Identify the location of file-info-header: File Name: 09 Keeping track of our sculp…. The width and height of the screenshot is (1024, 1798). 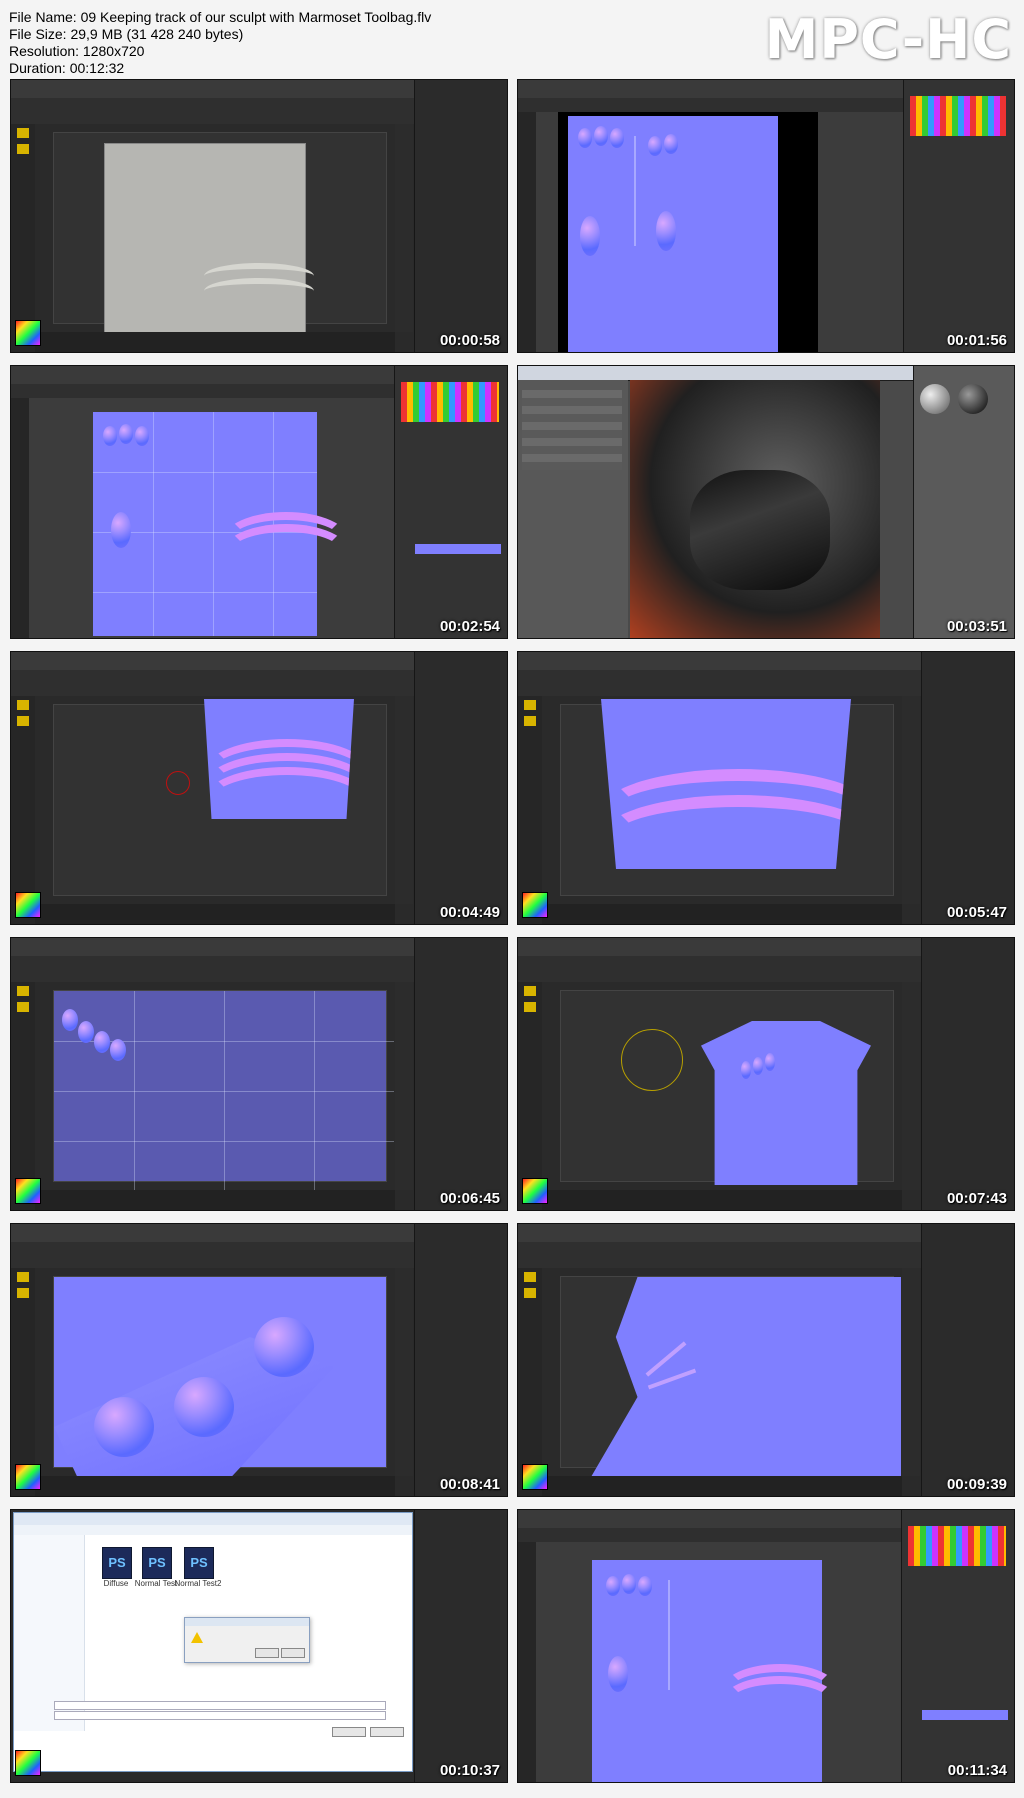
(220, 43).